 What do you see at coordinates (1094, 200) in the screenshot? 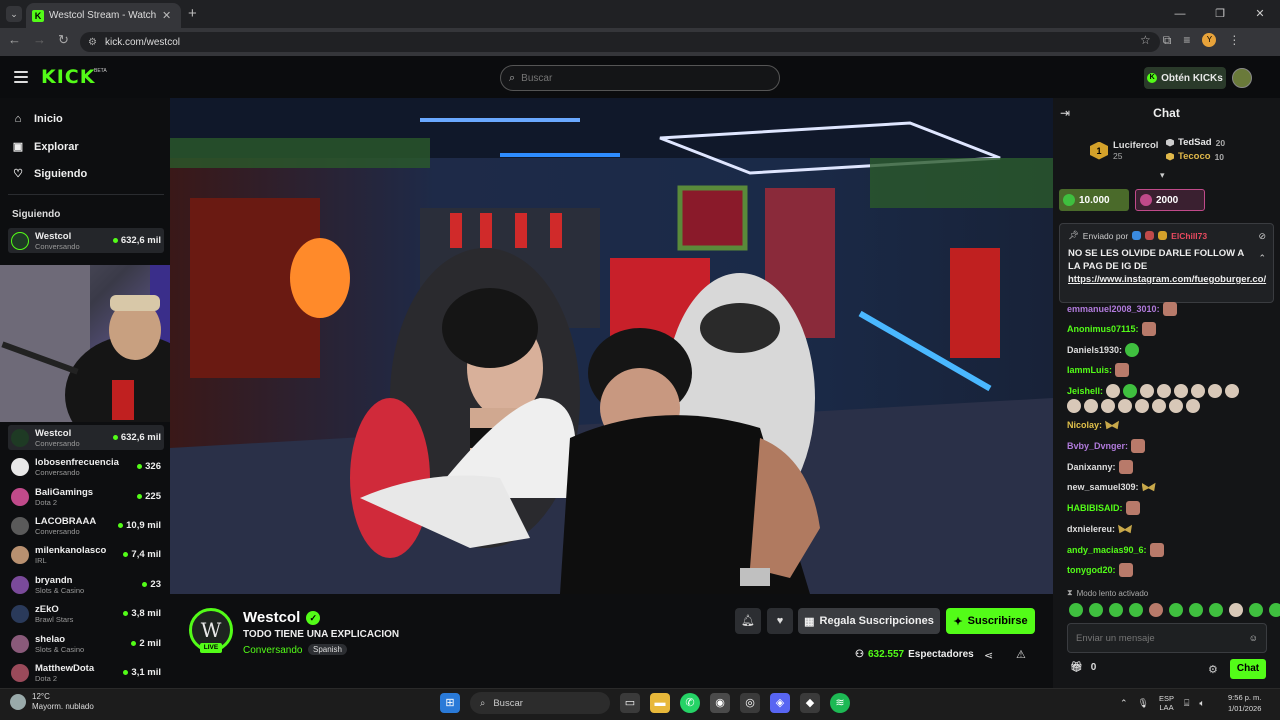
I see `kick-gift-box: 10.000` at bounding box center [1094, 200].